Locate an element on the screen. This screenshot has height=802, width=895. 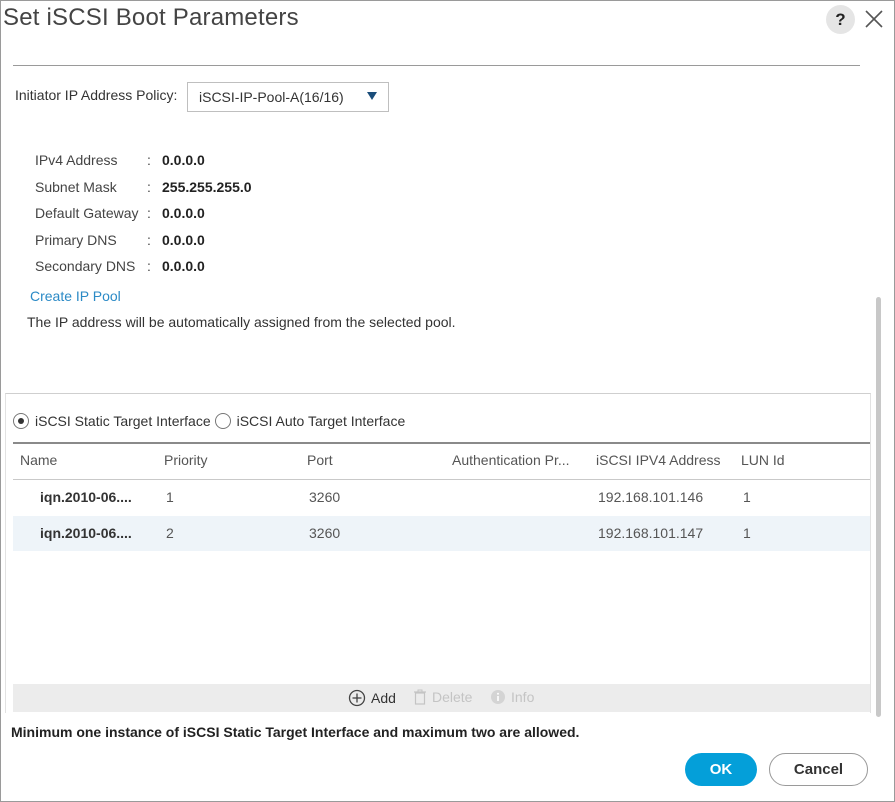
add-circle-icon is located at coordinates (357, 698).